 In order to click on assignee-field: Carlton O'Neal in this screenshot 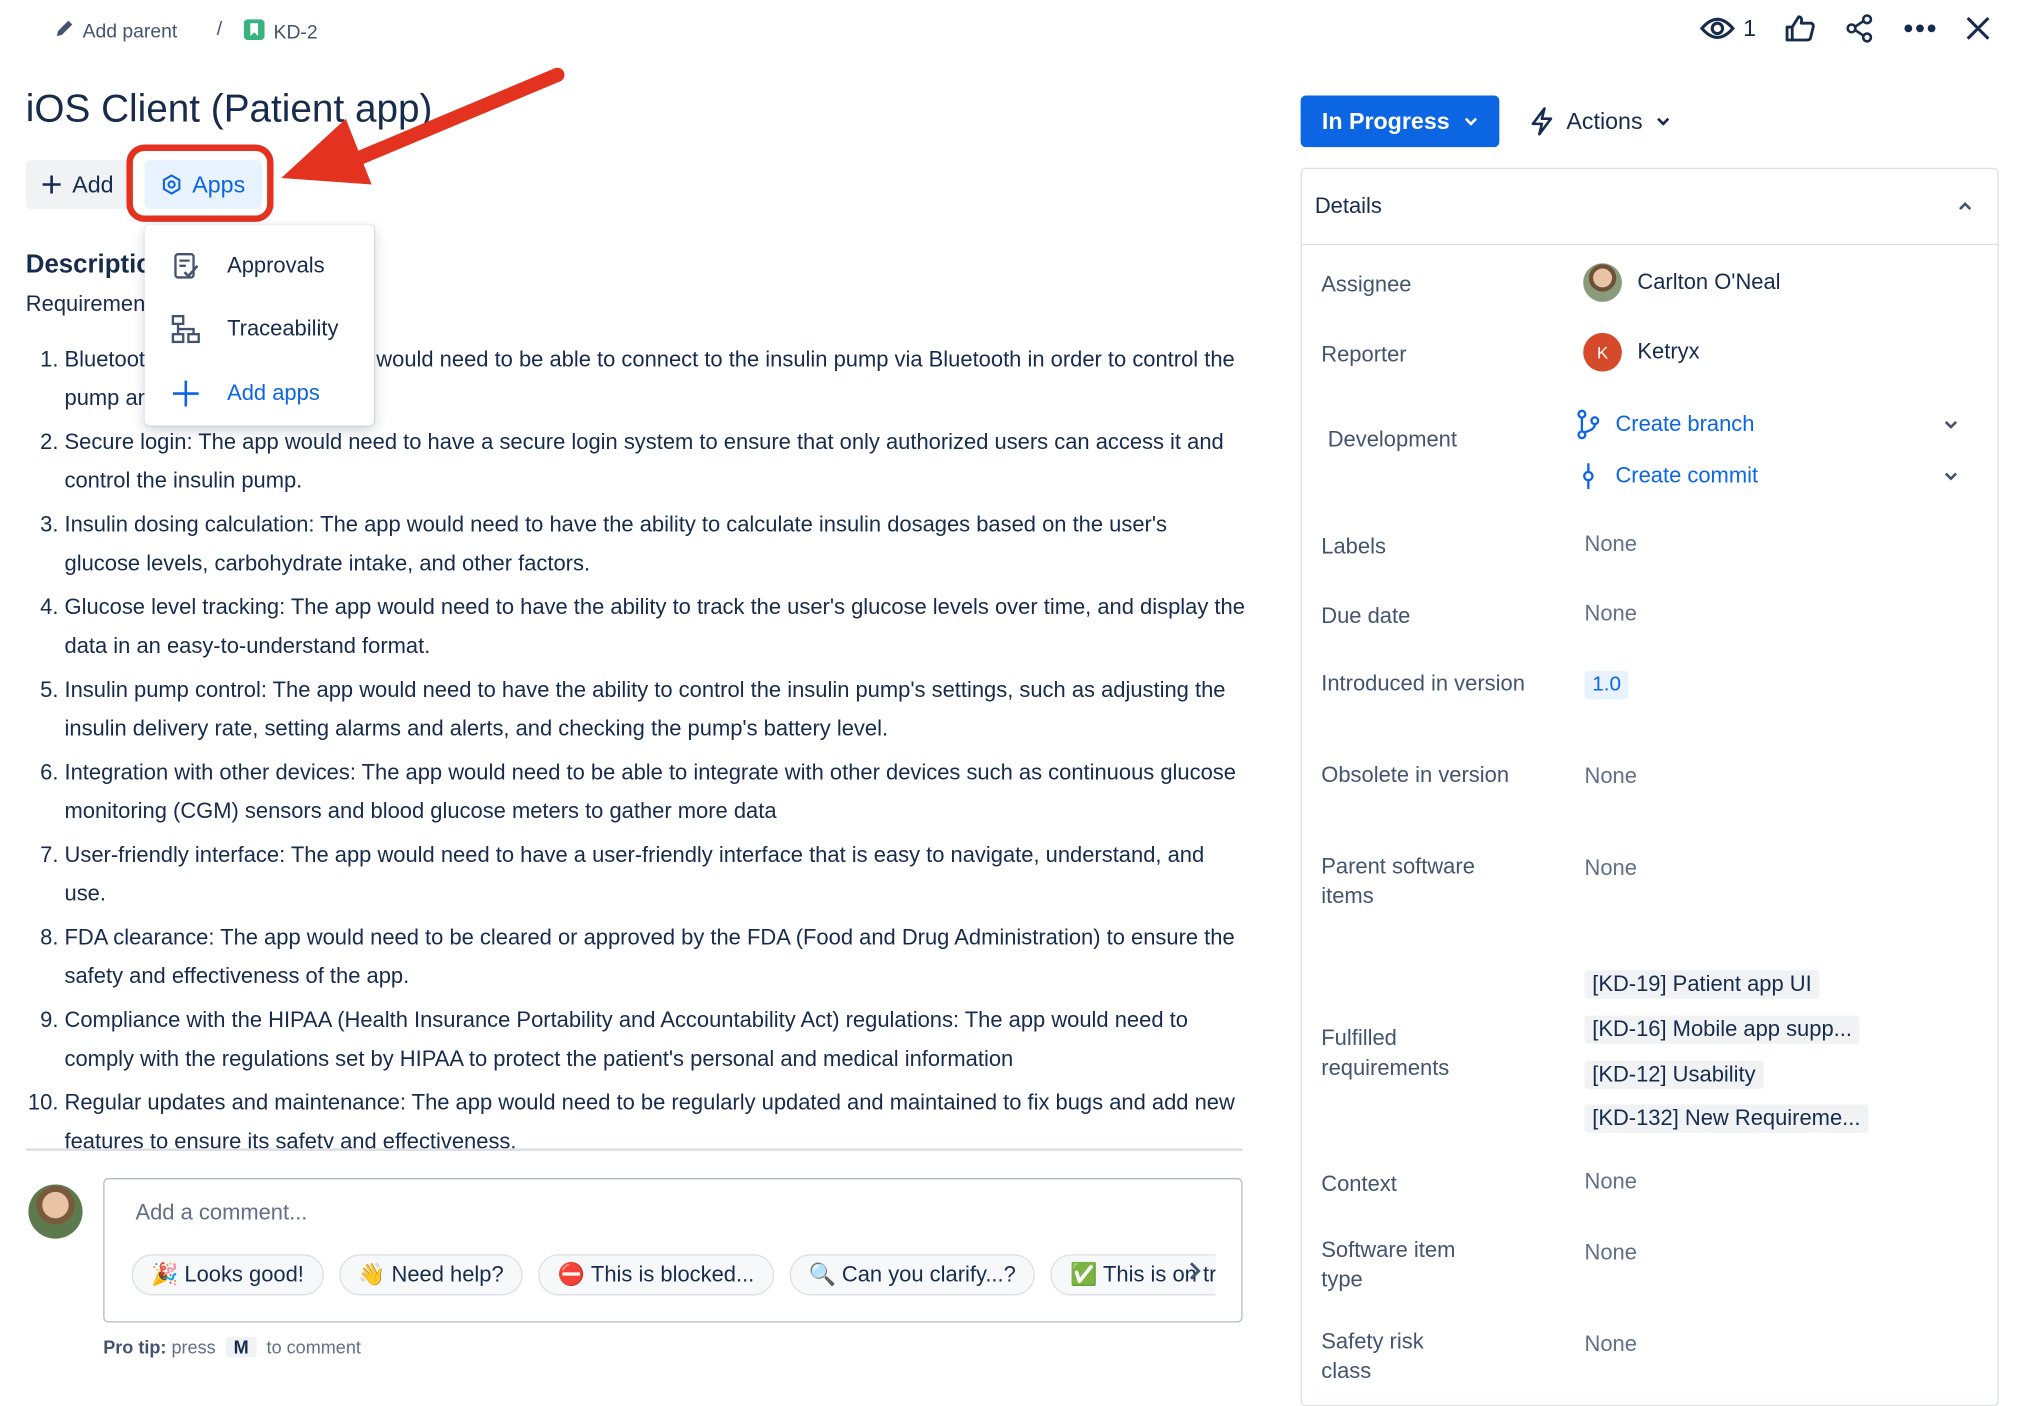, I will do `click(1682, 282)`.